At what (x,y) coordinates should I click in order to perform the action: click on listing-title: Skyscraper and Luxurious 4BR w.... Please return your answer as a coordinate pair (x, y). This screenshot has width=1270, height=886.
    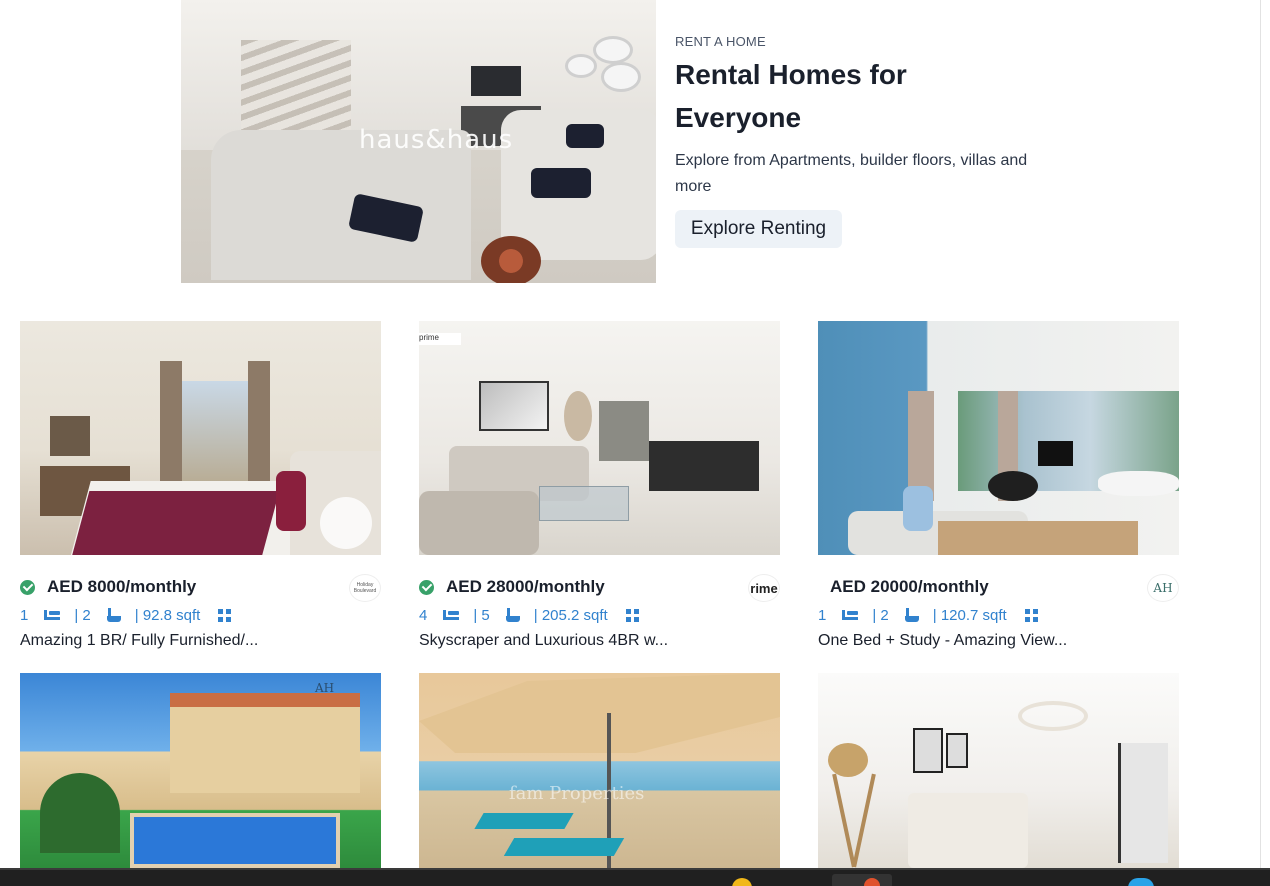
    Looking at the image, I should click on (599, 641).